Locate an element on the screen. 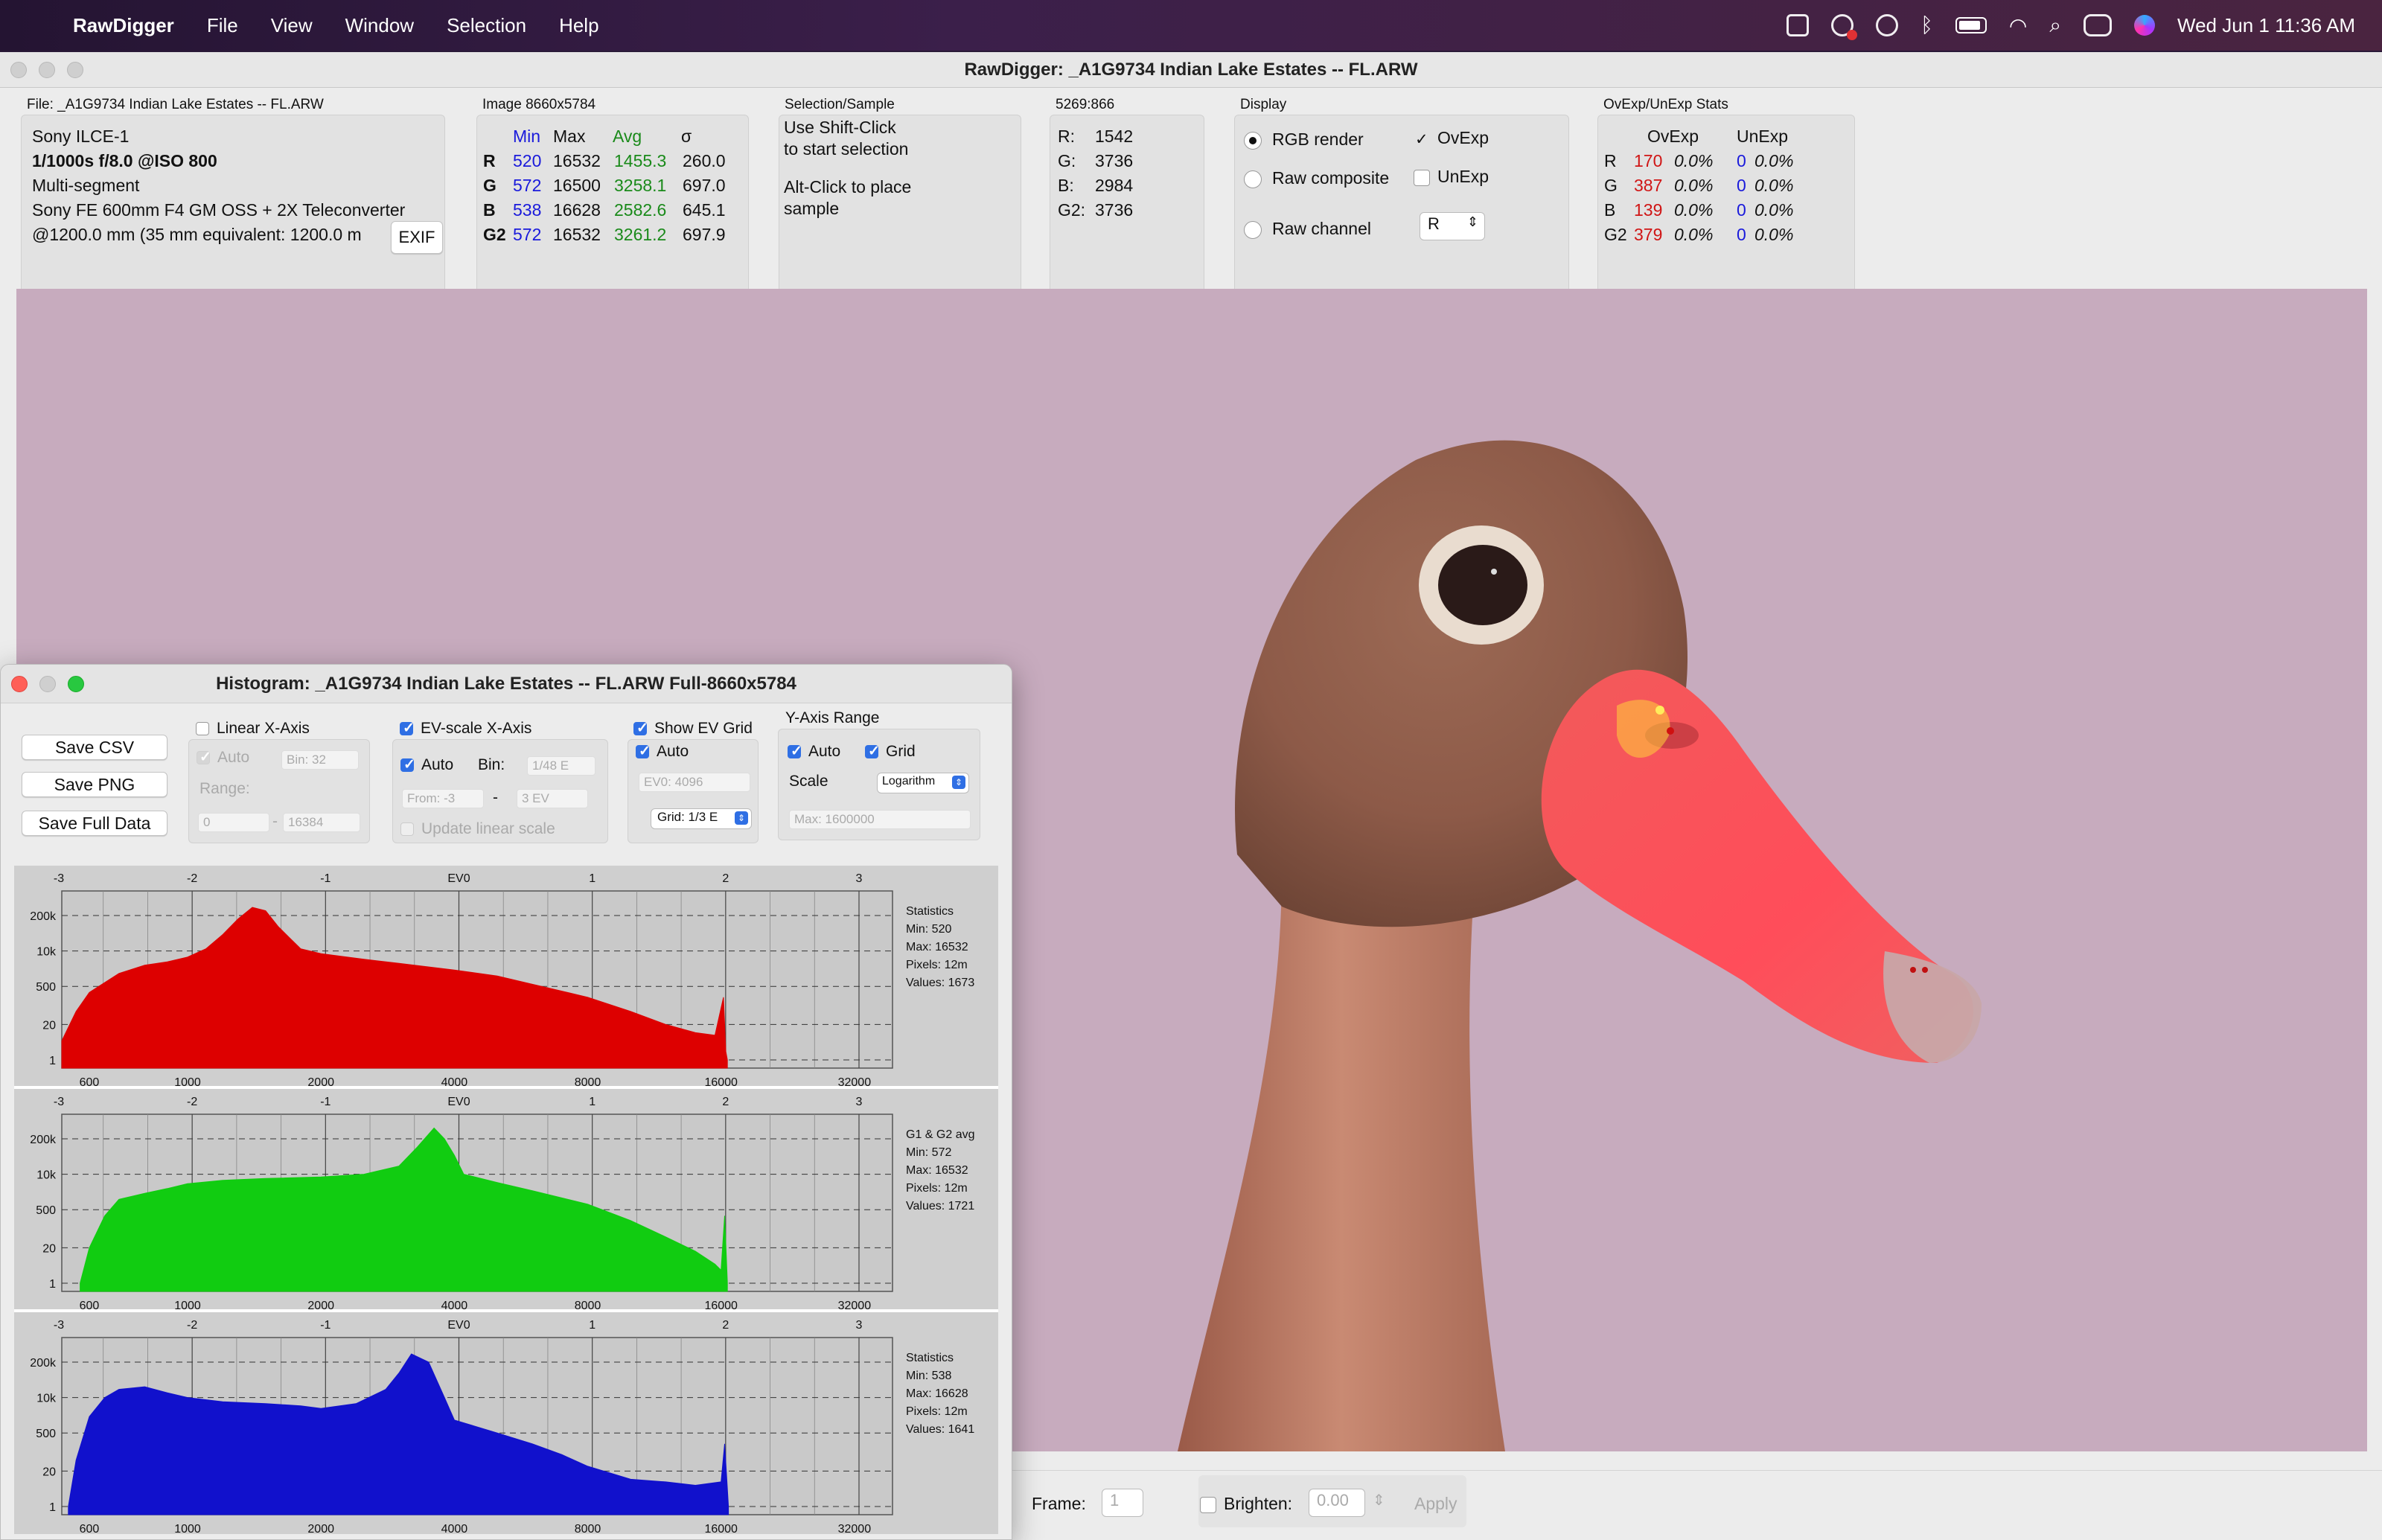 Image resolution: width=2382 pixels, height=1540 pixels. linear-auto-checkbox is located at coordinates (204, 758).